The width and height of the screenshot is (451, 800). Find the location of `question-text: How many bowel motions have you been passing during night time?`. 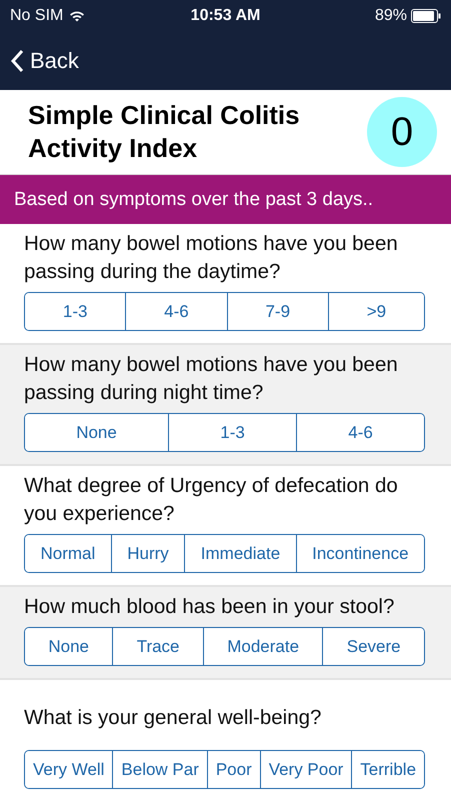

question-text: How many bowel motions have you been passing during night time? is located at coordinates (211, 379).